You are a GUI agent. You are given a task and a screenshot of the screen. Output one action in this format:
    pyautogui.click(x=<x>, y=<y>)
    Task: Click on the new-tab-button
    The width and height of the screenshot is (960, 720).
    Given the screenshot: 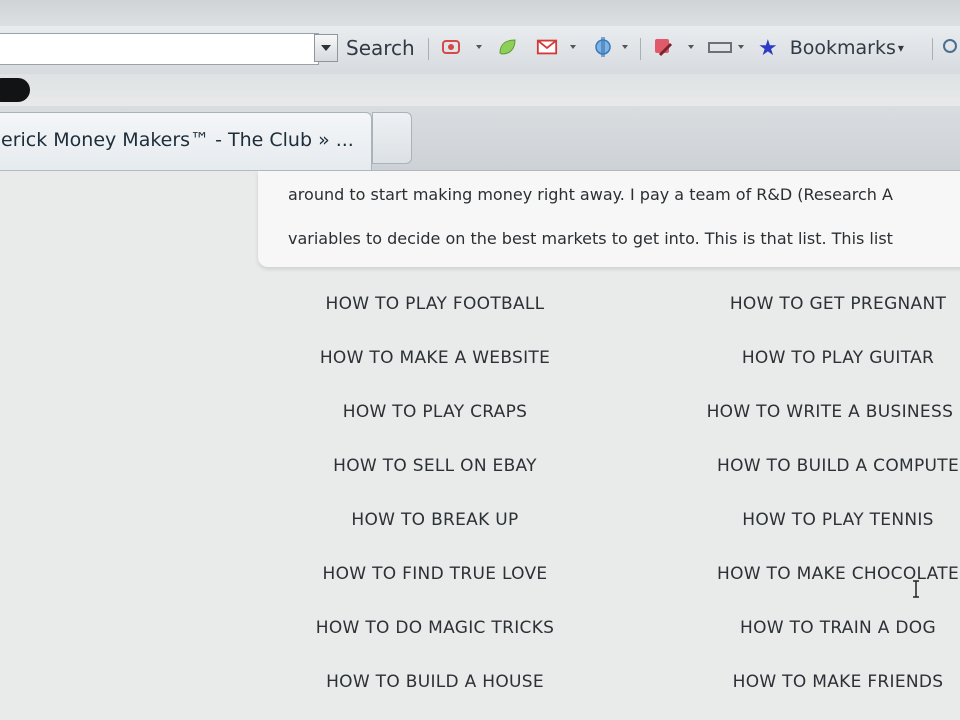 What is the action you would take?
    pyautogui.click(x=392, y=138)
    